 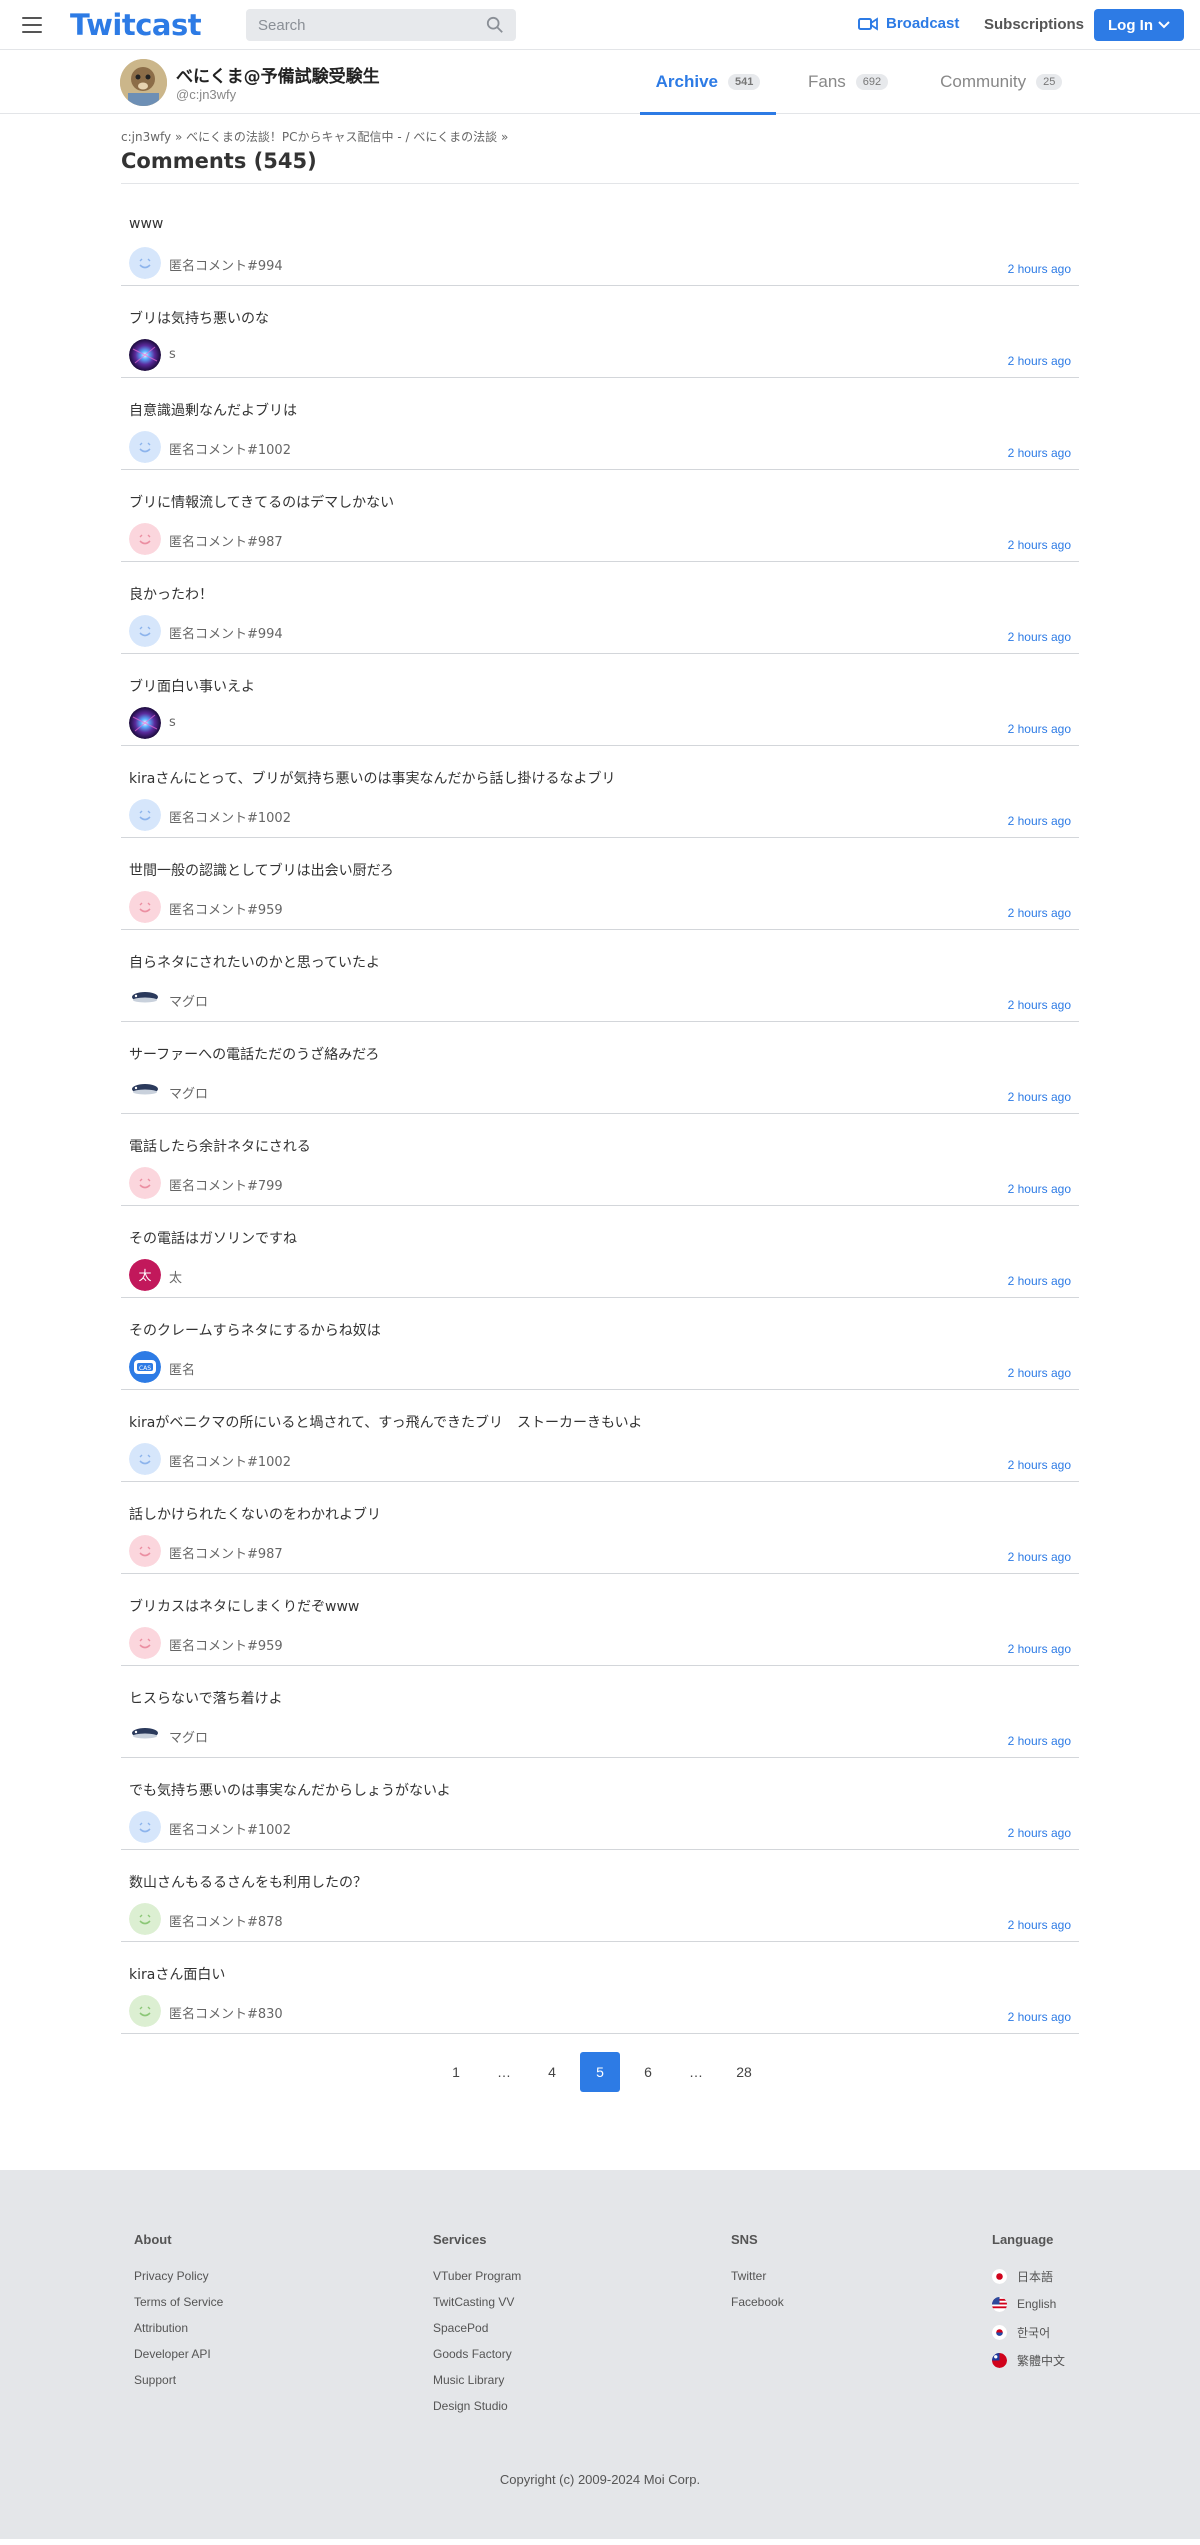 I want to click on footer-link: VTuber Program, so click(x=477, y=2276).